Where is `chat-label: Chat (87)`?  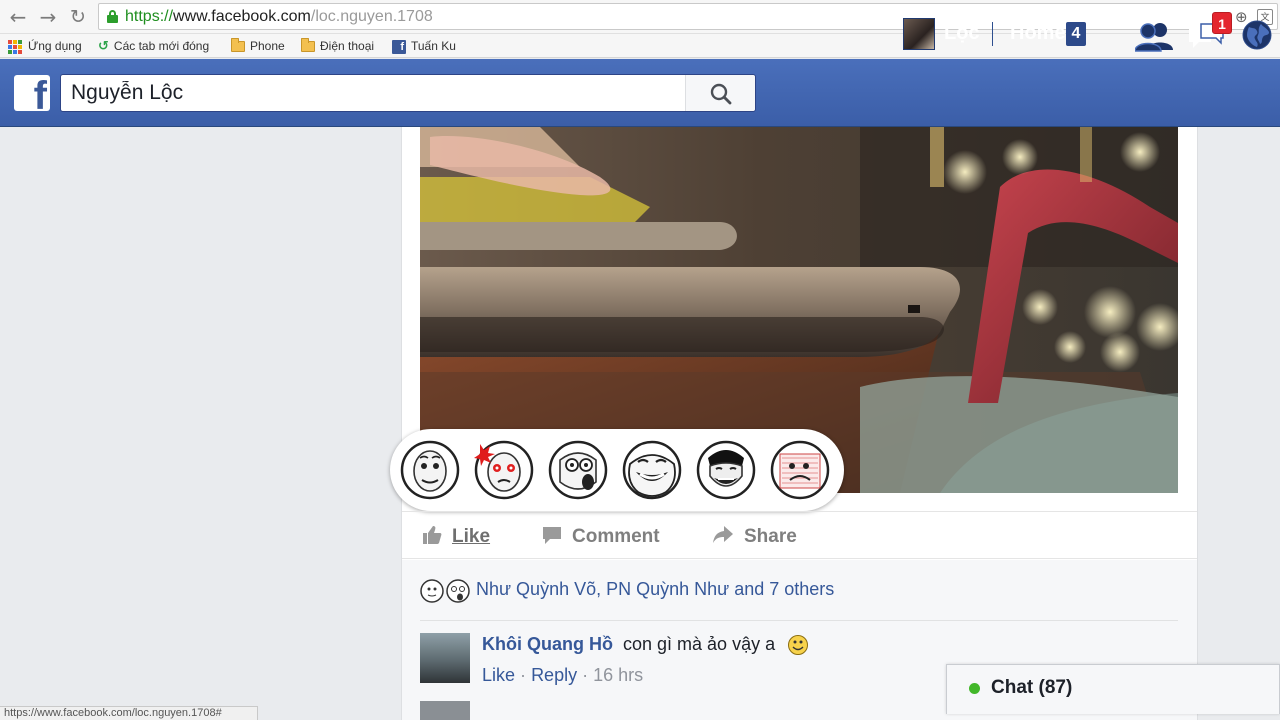 chat-label: Chat (87) is located at coordinates (1032, 687).